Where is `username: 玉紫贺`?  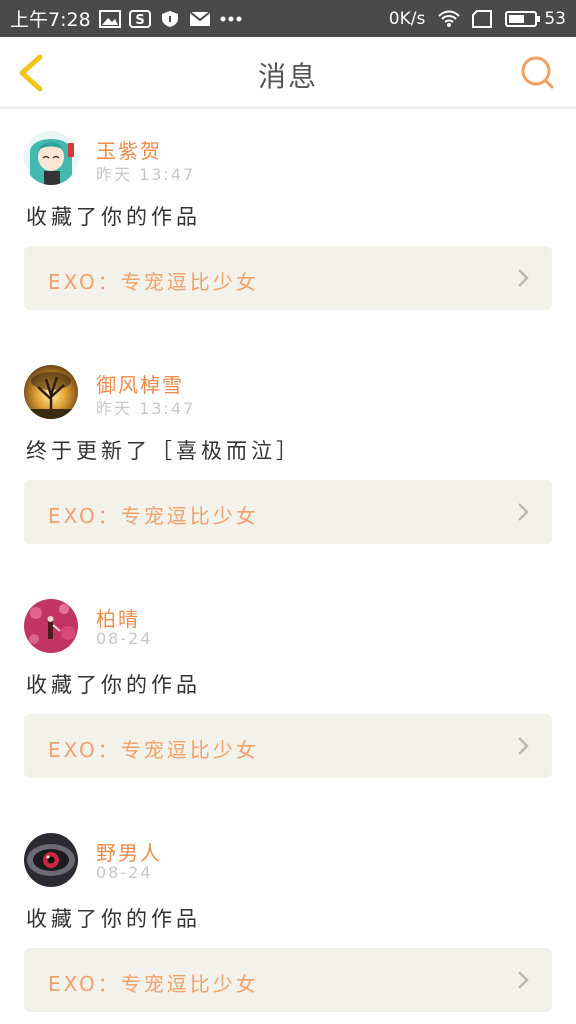 username: 玉紫贺 is located at coordinates (129, 149).